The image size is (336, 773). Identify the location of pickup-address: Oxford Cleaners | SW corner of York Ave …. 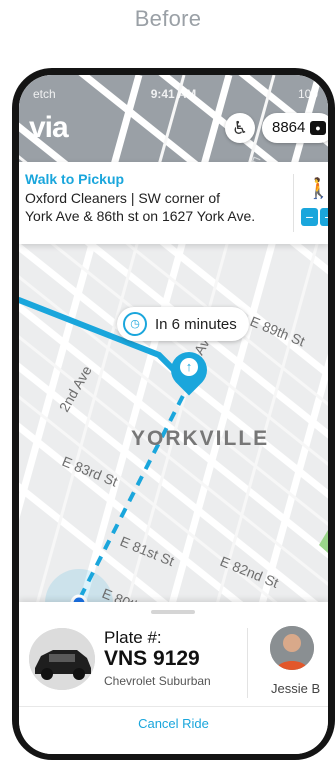
(156, 207).